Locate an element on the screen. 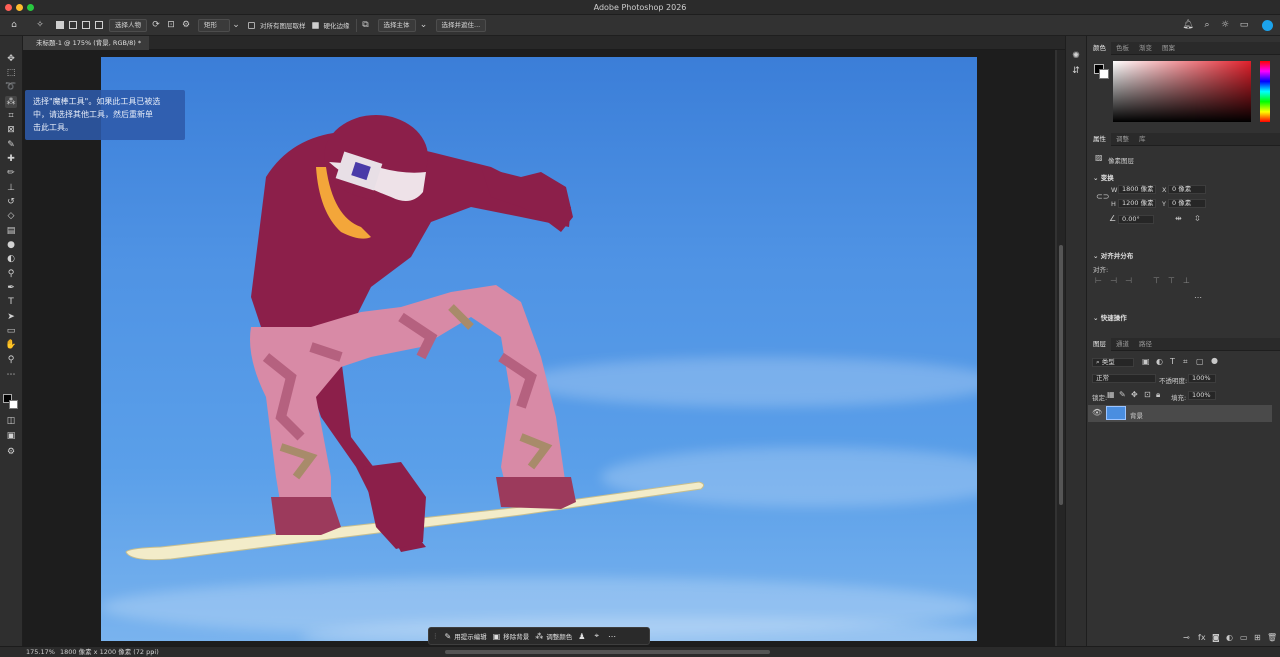 The width and height of the screenshot is (1280, 657). tab-color: 颜色 is located at coordinates (1099, 48).